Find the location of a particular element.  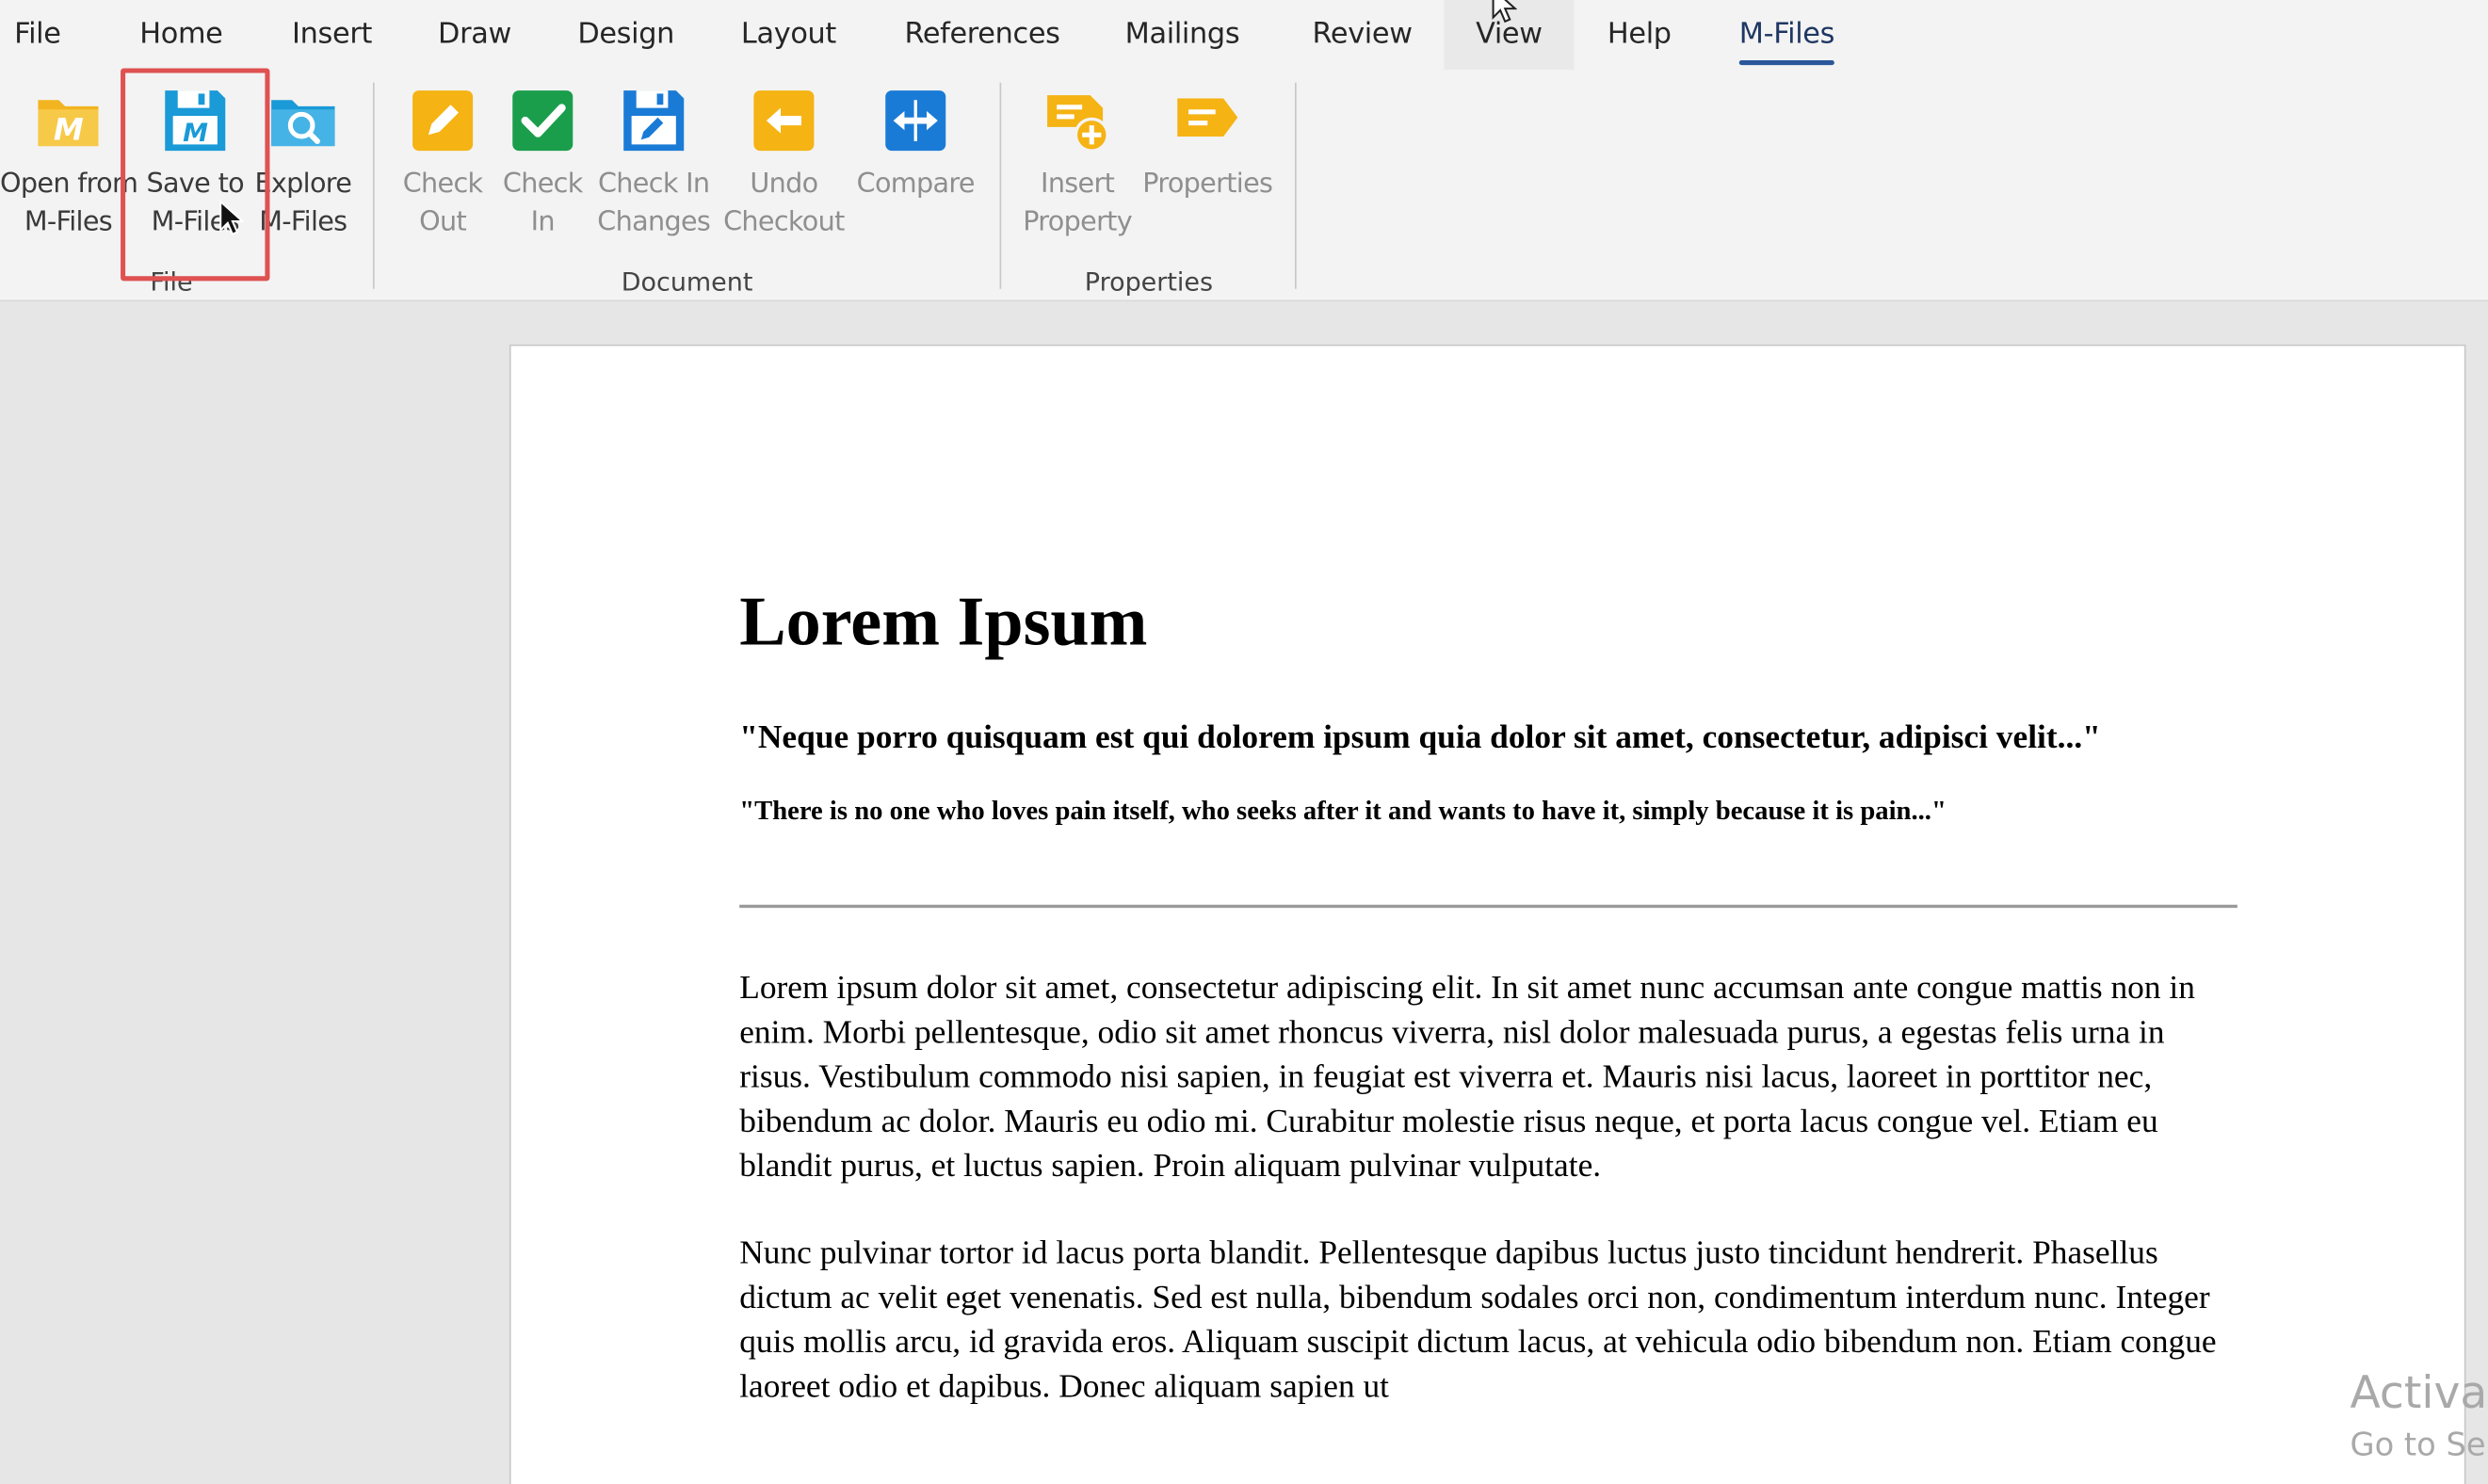

insert-property-line1: Insert is located at coordinates (1078, 185).